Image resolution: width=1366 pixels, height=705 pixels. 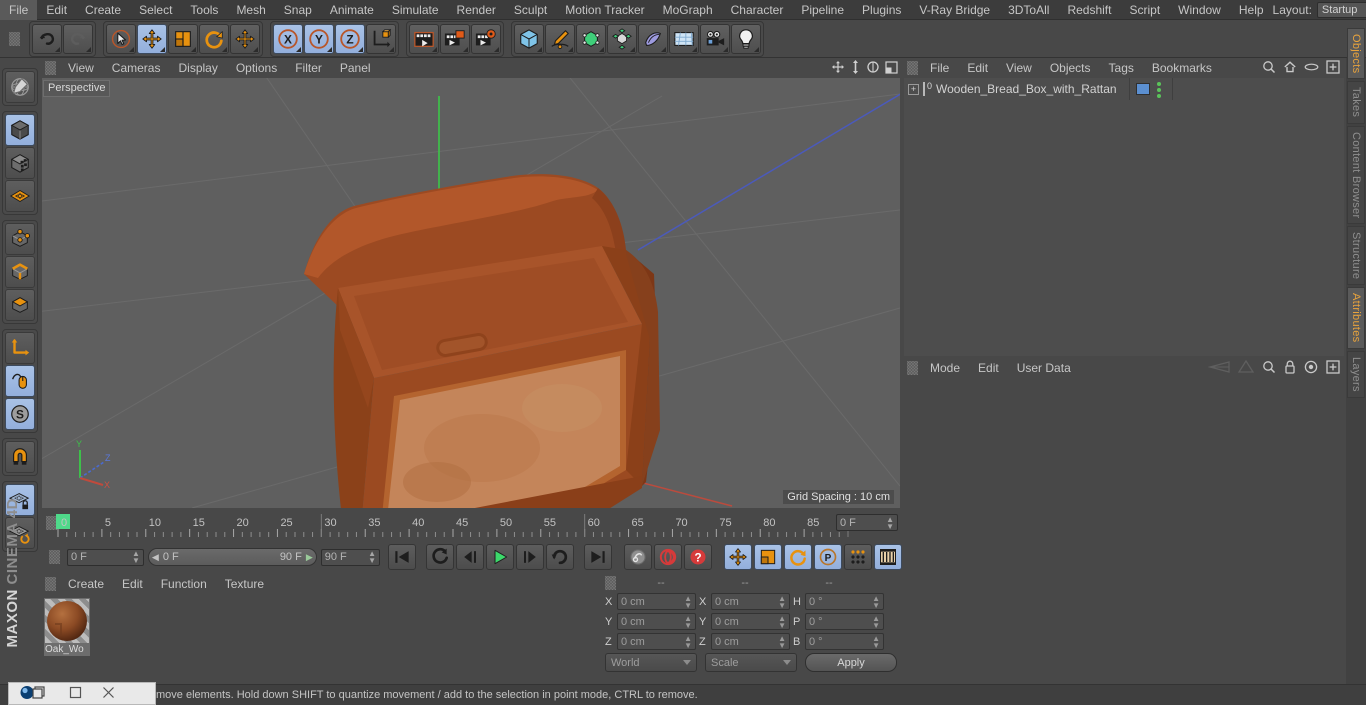 What do you see at coordinates (912, 368) in the screenshot?
I see `attributes-grip` at bounding box center [912, 368].